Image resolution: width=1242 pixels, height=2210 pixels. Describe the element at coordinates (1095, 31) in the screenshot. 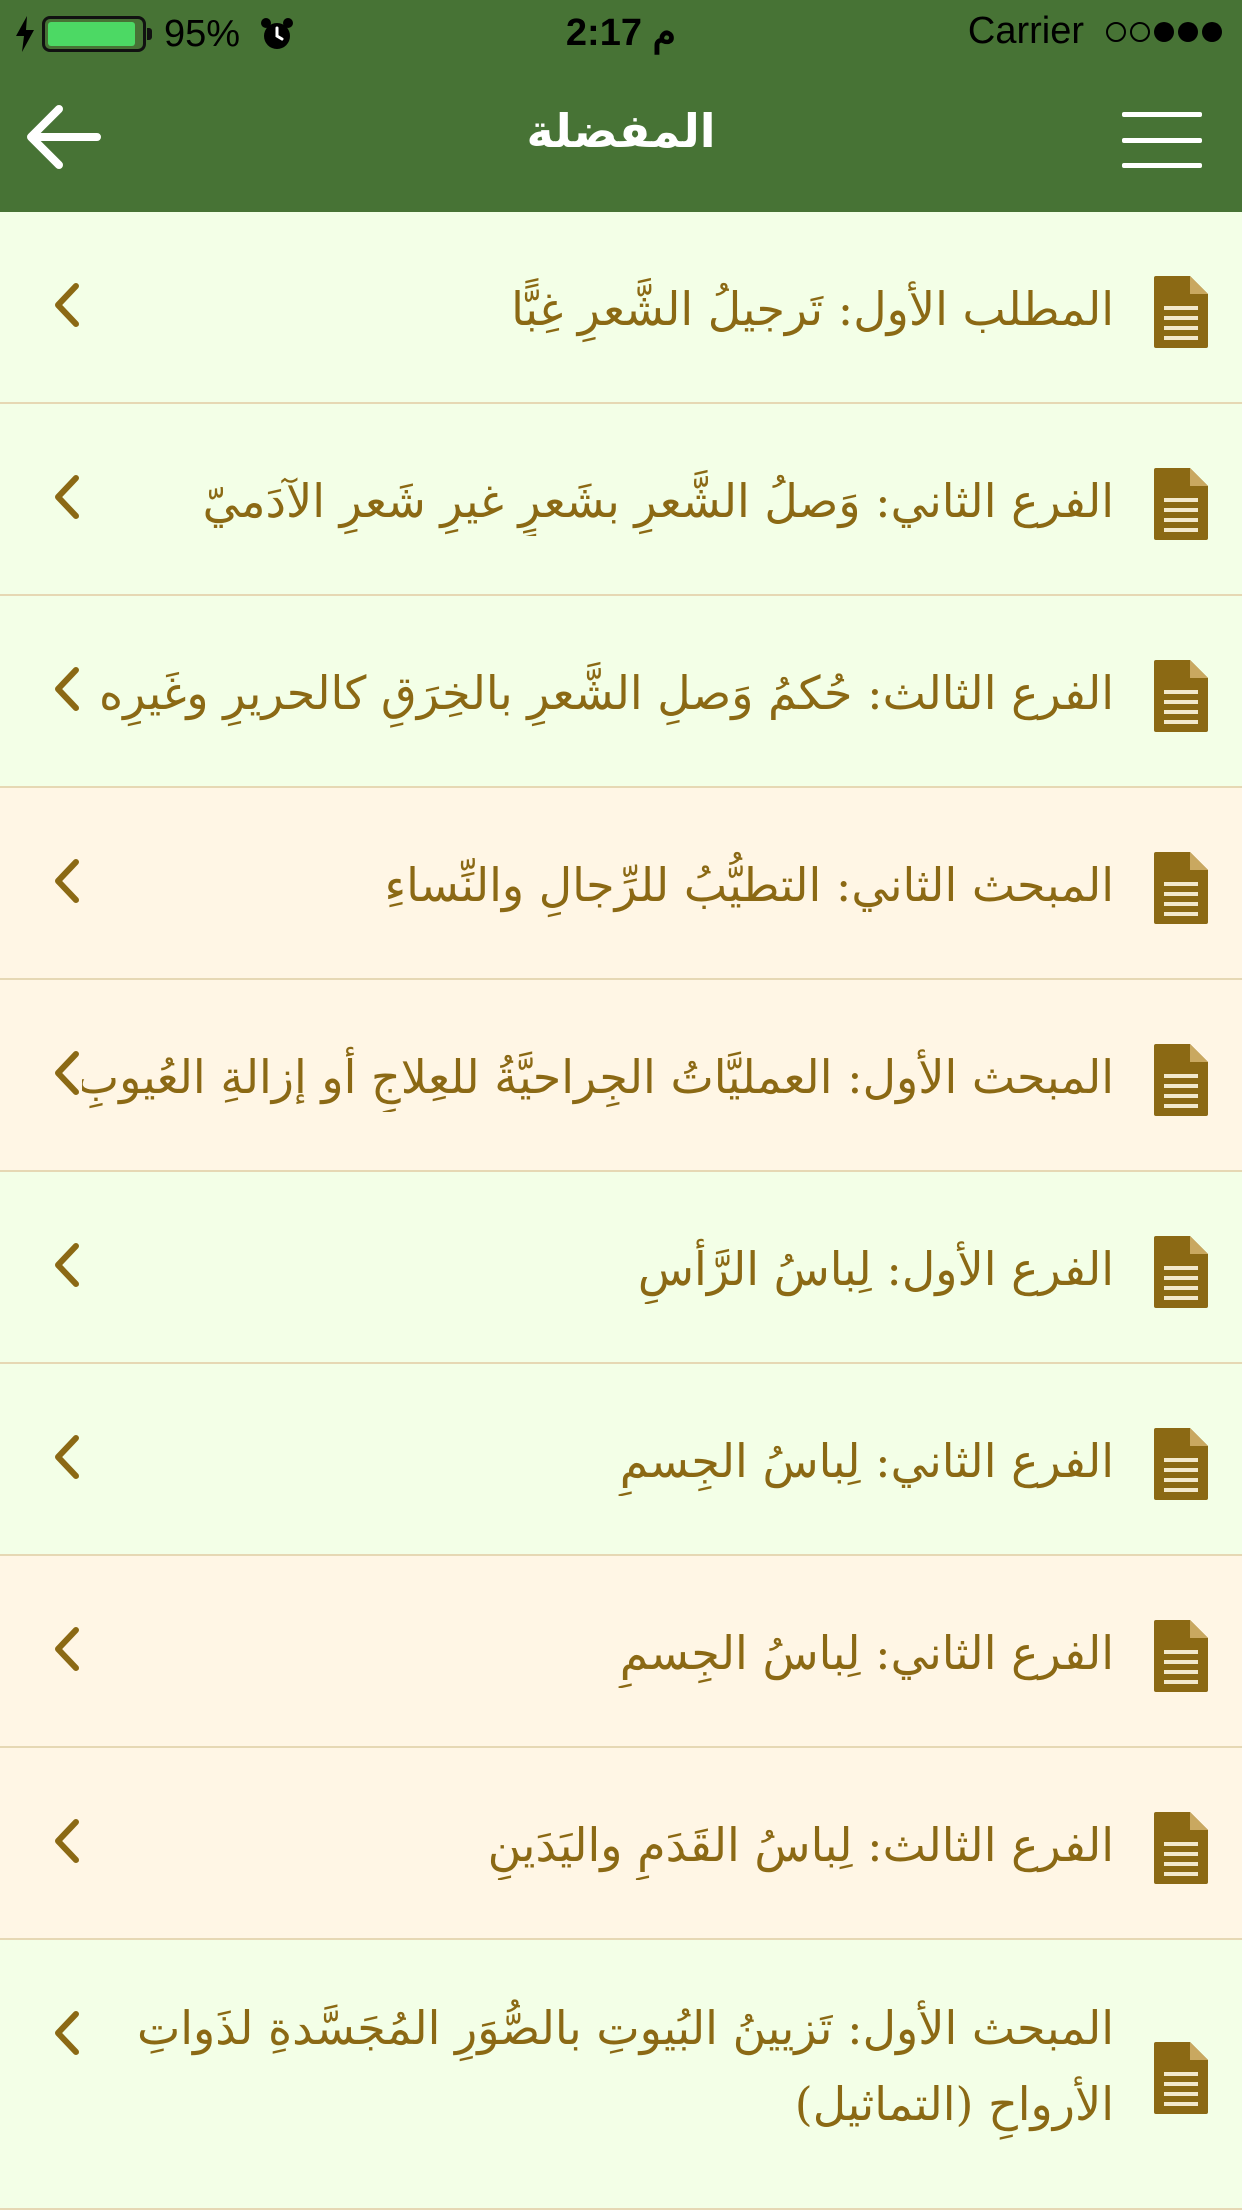

I see `status-right: Carrier` at that location.